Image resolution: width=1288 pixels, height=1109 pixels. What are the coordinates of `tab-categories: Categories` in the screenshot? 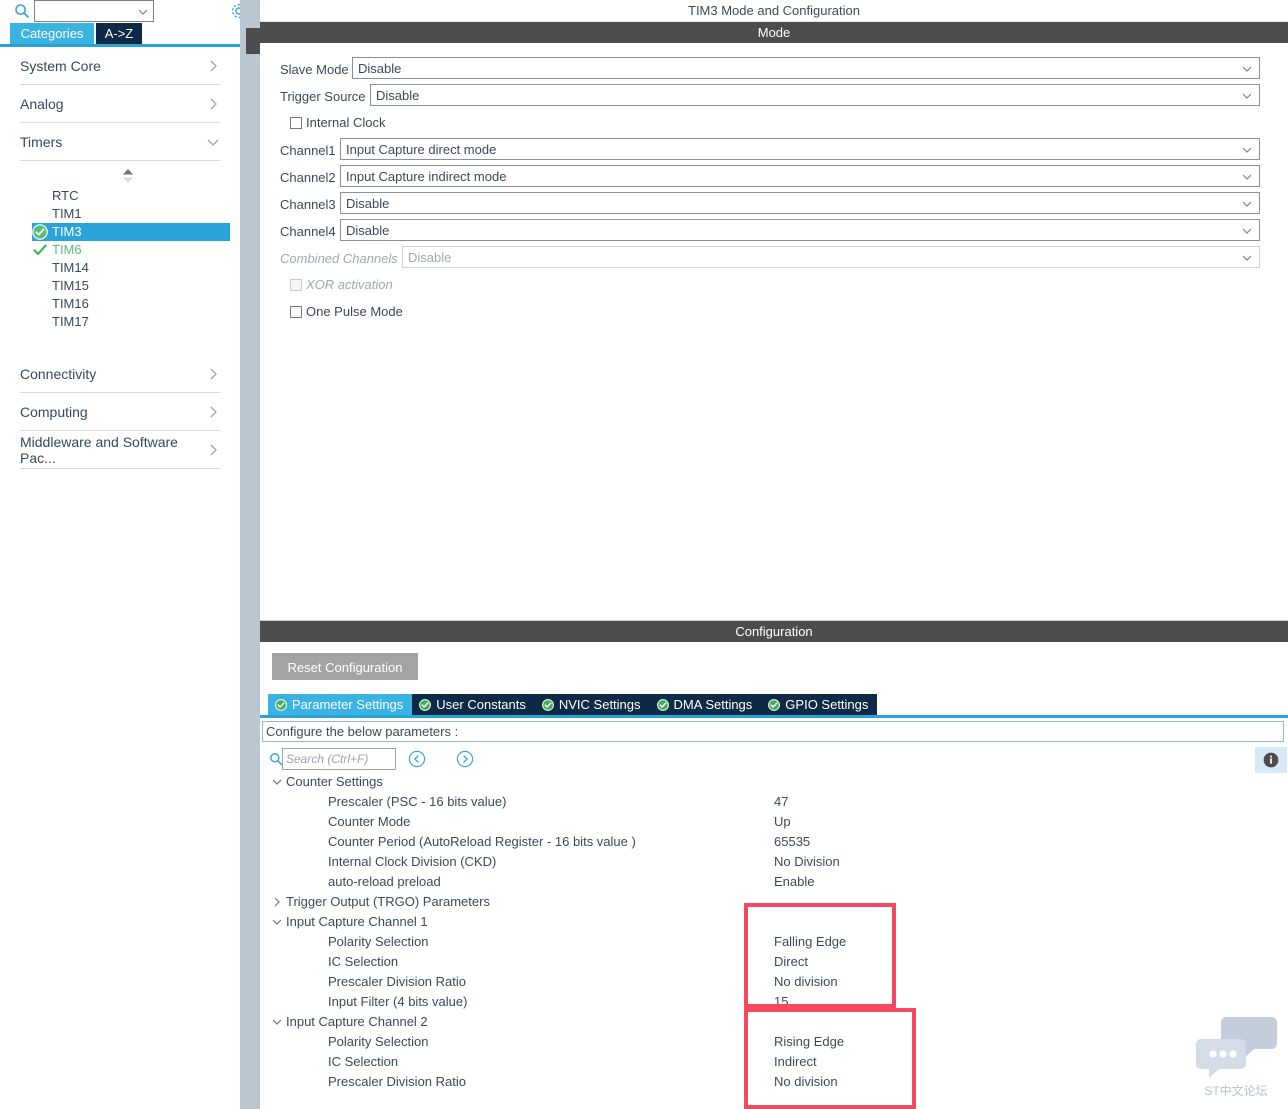 It's located at (52, 33).